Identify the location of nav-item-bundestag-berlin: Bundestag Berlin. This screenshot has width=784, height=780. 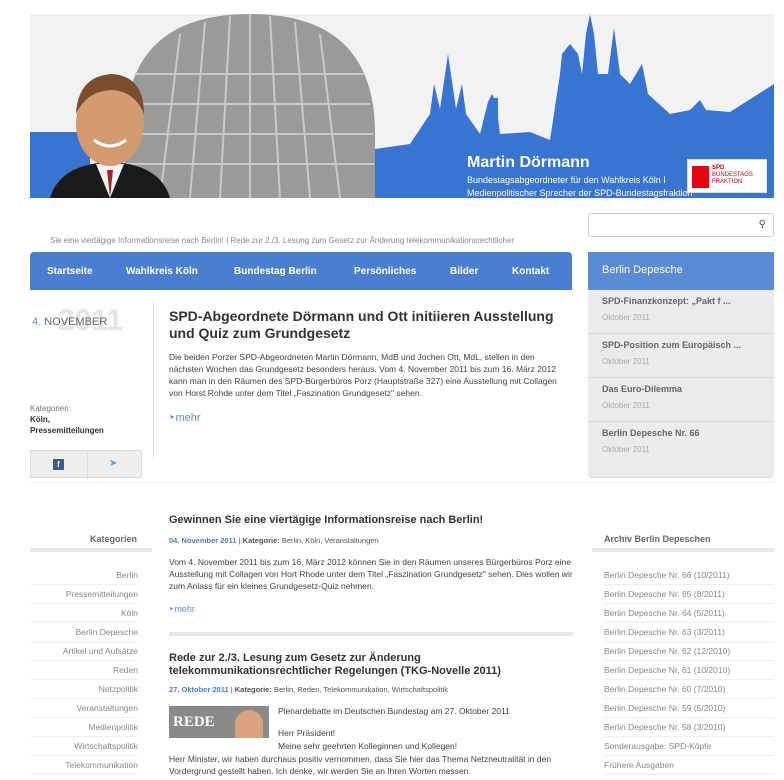
(275, 271).